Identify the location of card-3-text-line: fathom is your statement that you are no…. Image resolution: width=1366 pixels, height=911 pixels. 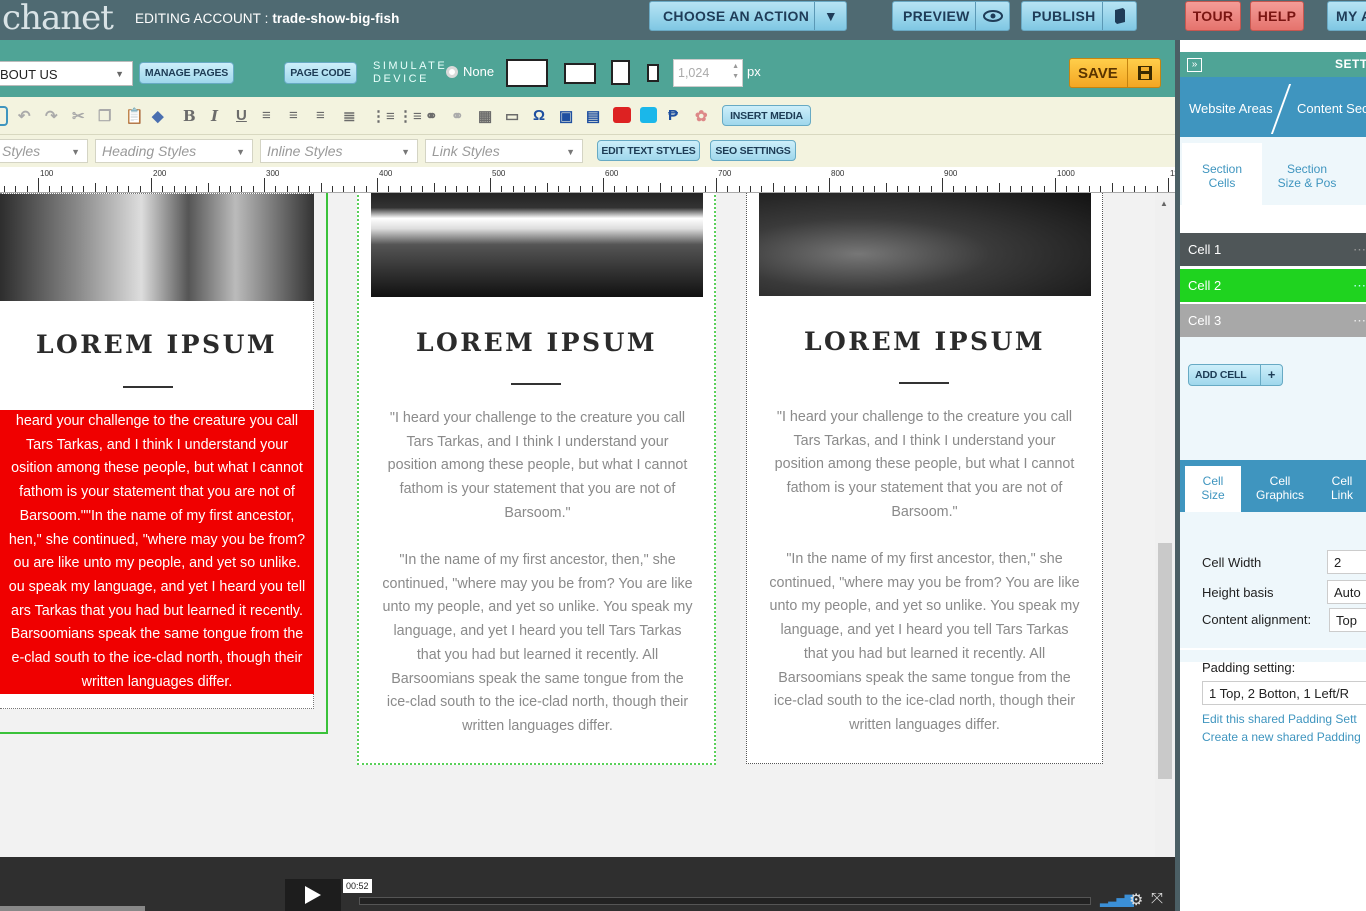
(924, 488).